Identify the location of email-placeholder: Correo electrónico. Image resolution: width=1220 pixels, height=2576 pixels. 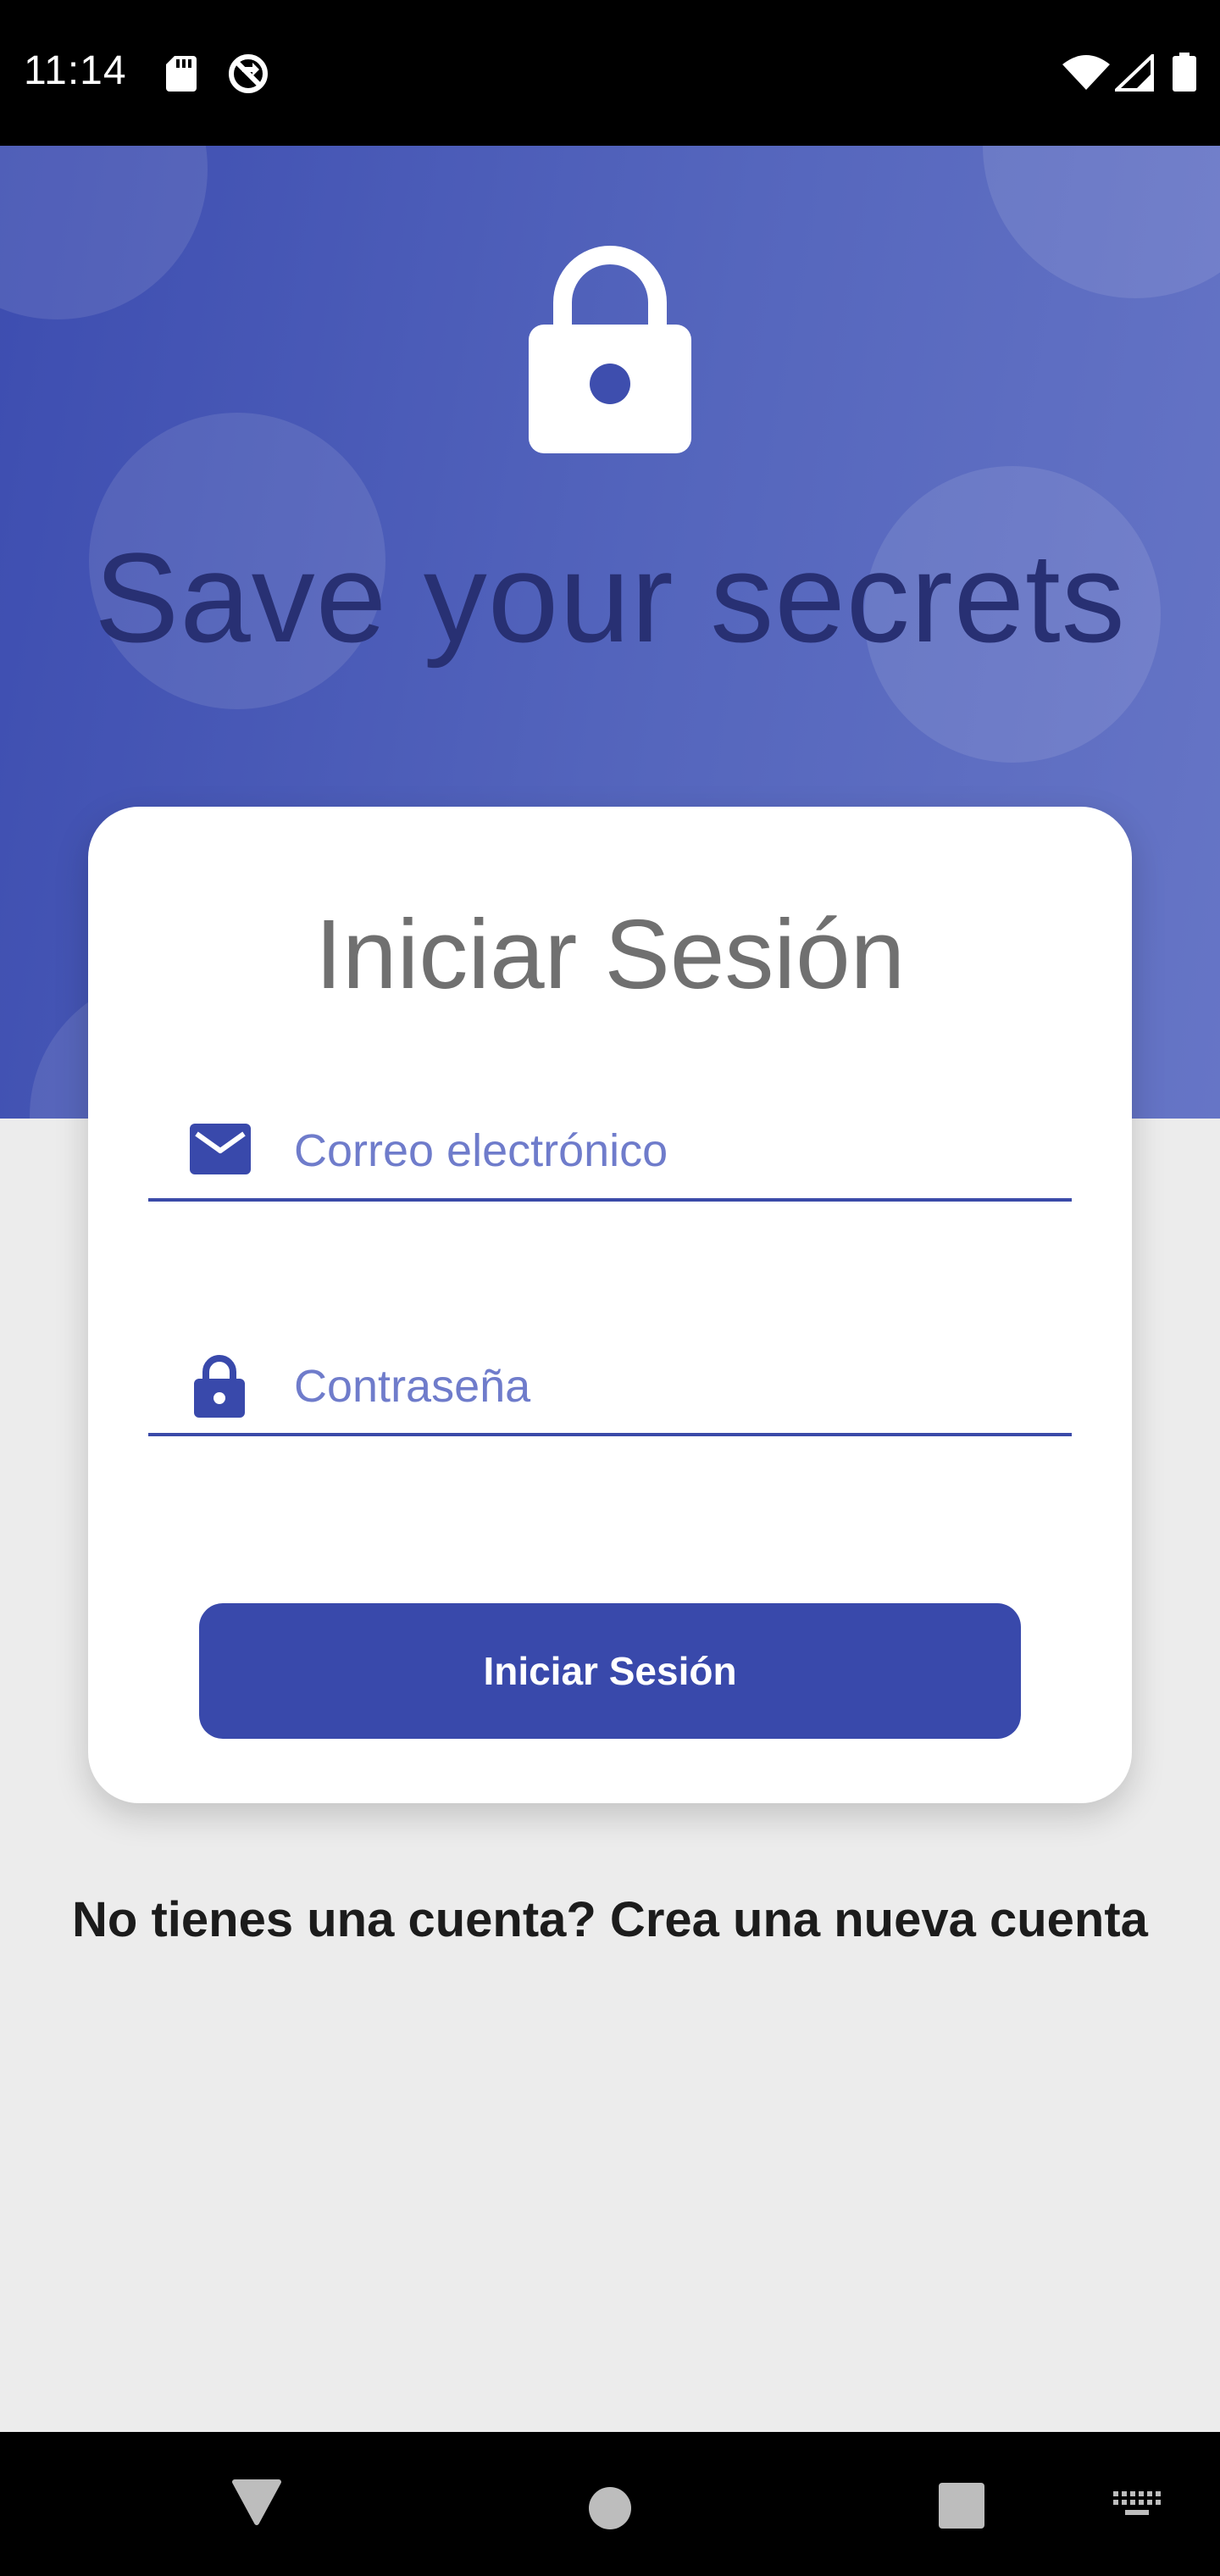
(481, 1150).